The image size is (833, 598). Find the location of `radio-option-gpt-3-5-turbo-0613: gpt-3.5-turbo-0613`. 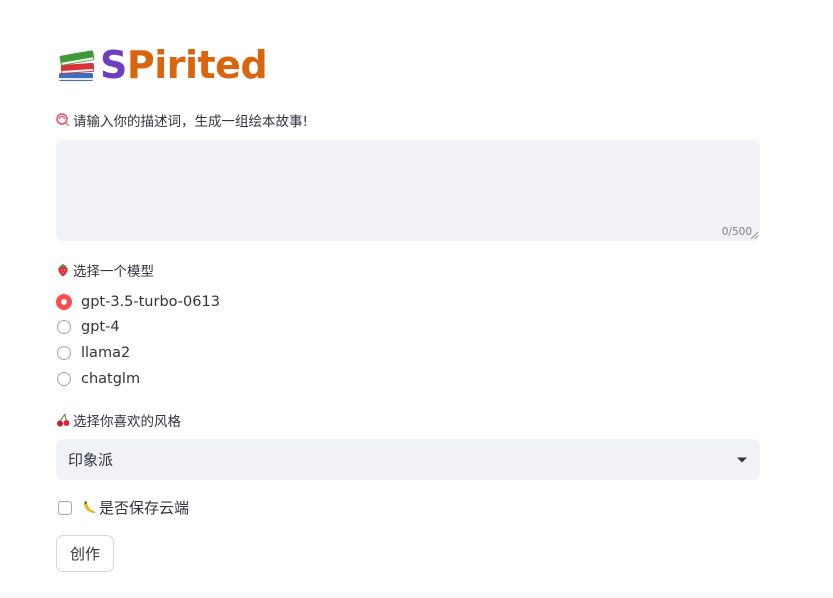

radio-option-gpt-3-5-turbo-0613: gpt-3.5-turbo-0613 is located at coordinates (138, 302).